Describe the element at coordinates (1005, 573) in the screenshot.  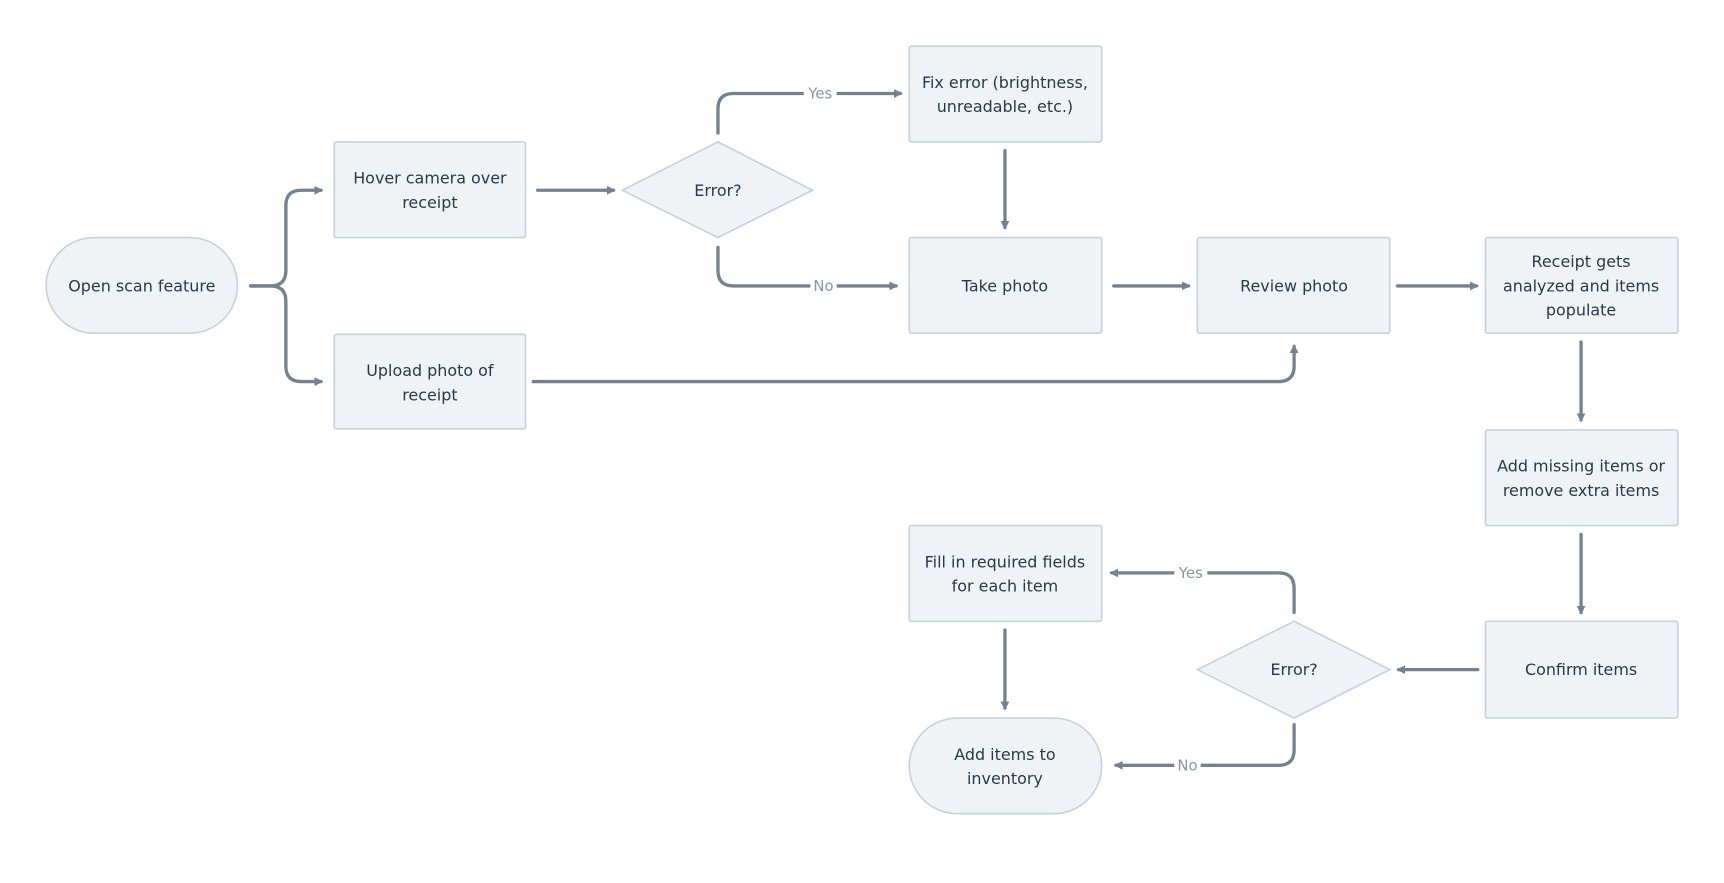
I see `node-fill-required-fields: Fill in required fields for each item` at that location.